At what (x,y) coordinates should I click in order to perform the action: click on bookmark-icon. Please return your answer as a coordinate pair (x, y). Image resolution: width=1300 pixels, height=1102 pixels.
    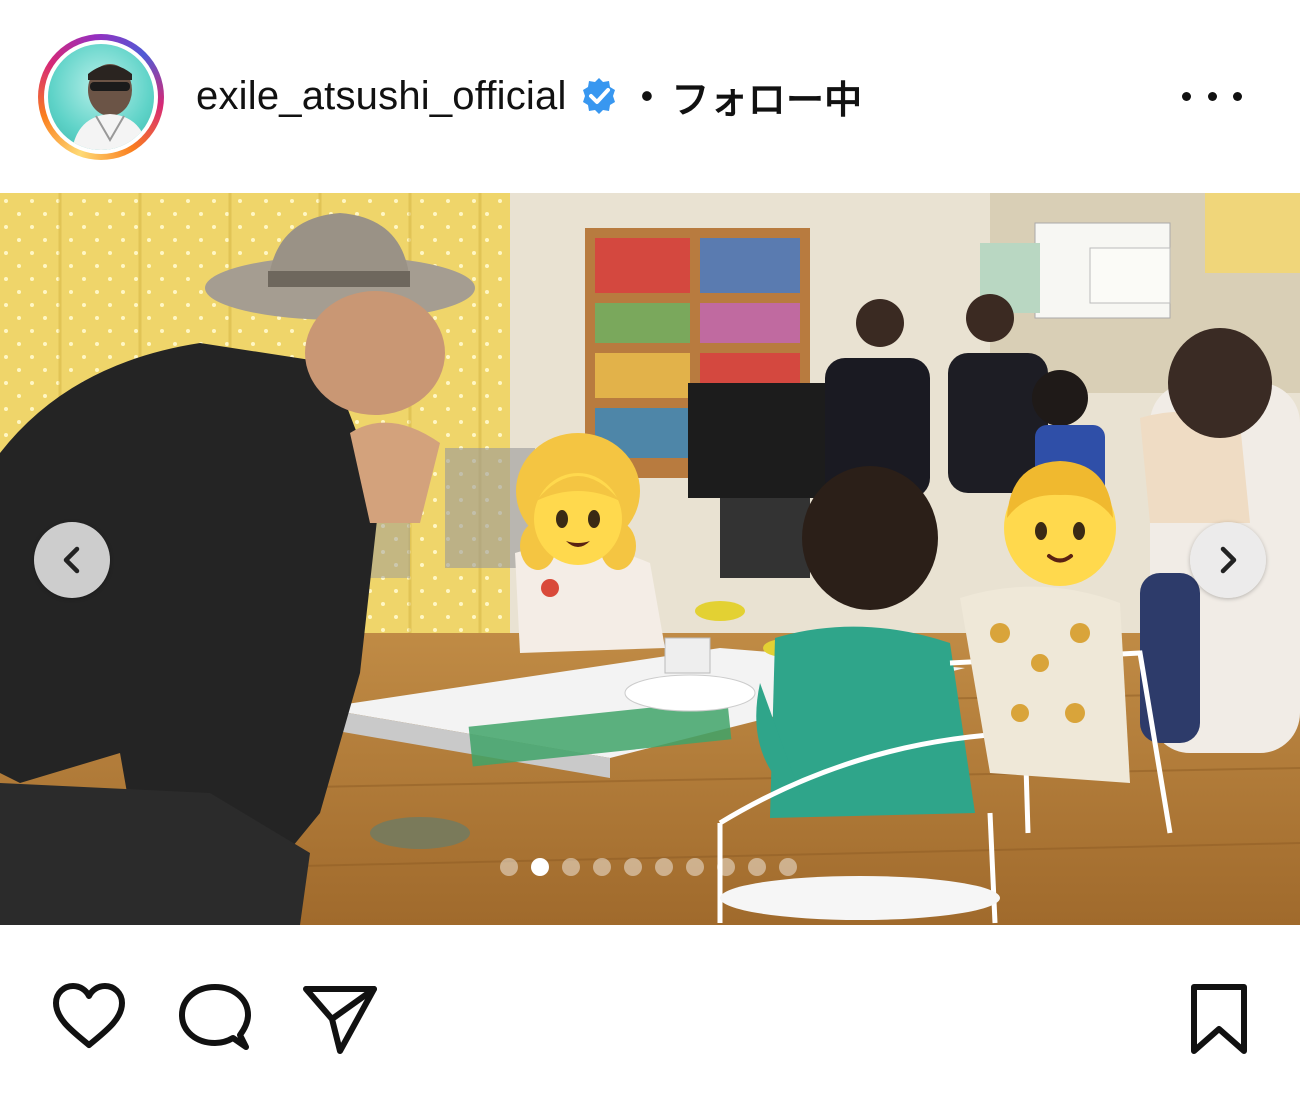
    Looking at the image, I should click on (1219, 1019).